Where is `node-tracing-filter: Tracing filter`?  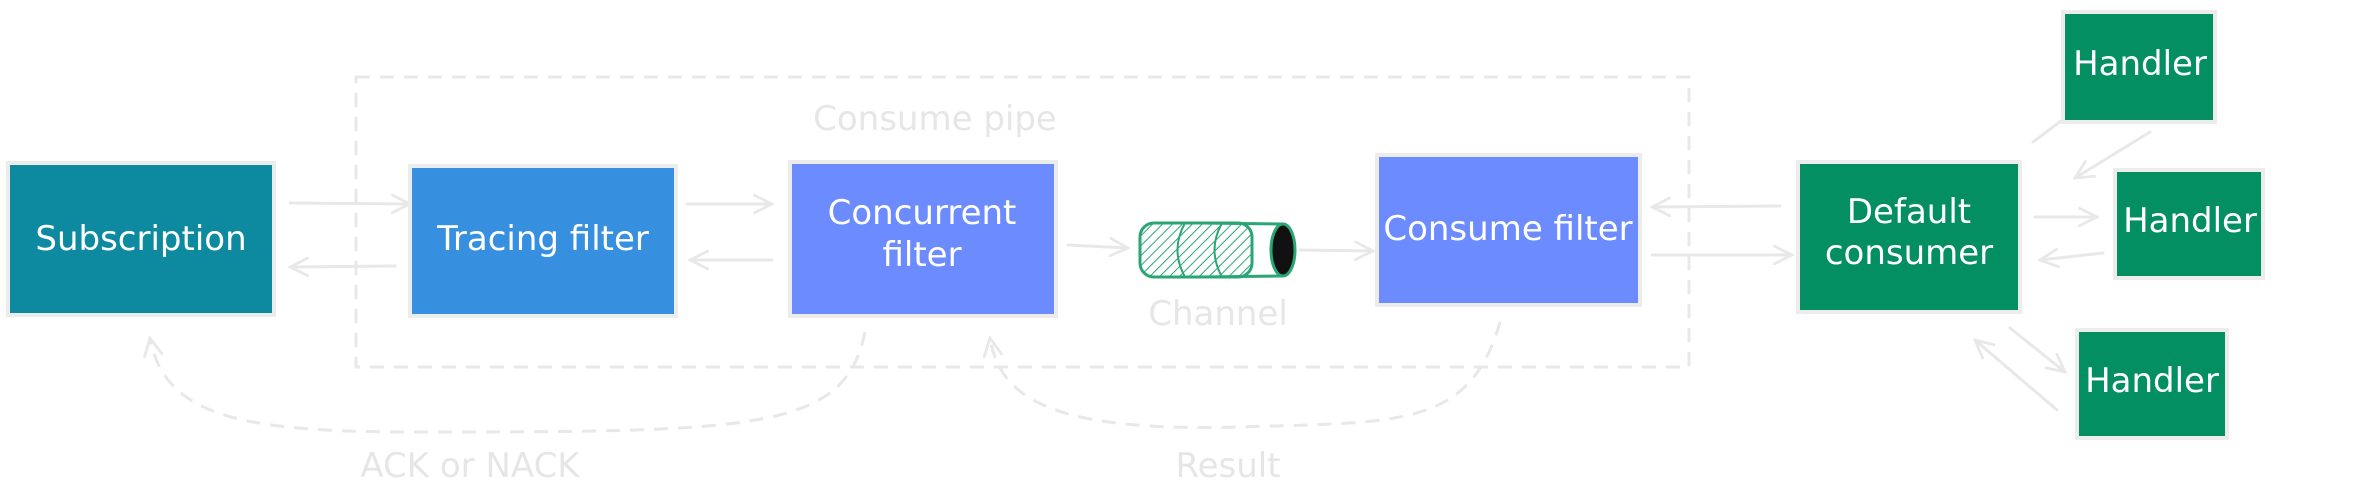
node-tracing-filter: Tracing filter is located at coordinates (543, 241).